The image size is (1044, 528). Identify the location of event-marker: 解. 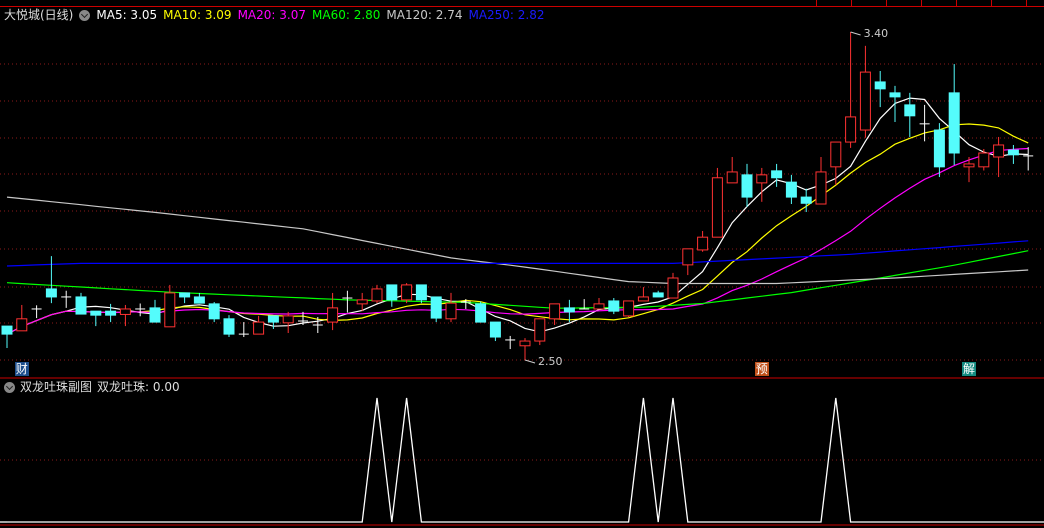
(969, 369).